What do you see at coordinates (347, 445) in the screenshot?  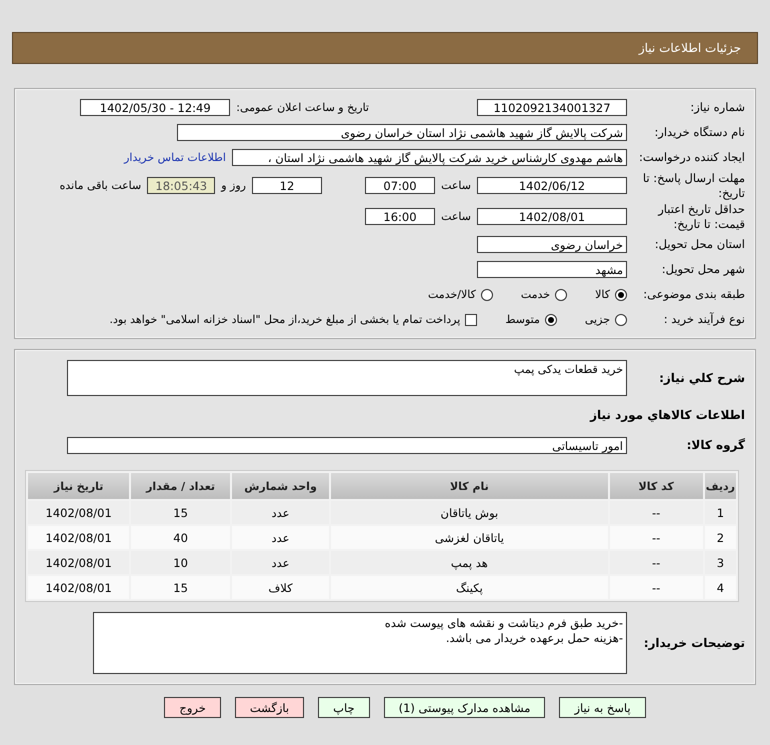 I see `text-field: امور تاسیساتی` at bounding box center [347, 445].